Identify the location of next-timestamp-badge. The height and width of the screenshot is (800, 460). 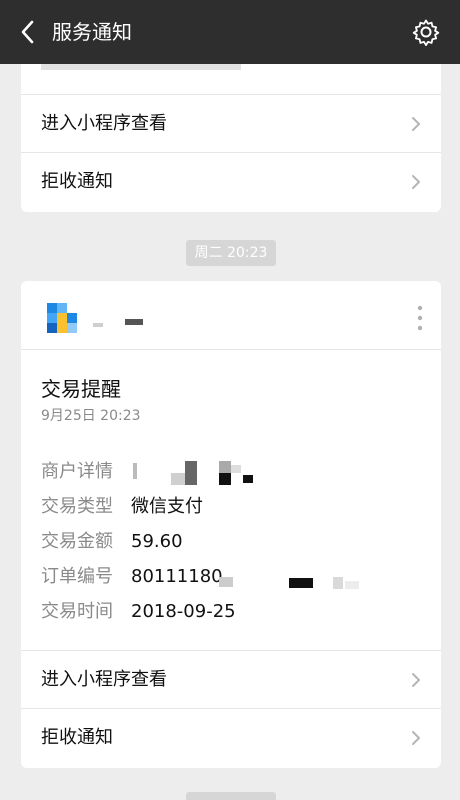
(231, 796).